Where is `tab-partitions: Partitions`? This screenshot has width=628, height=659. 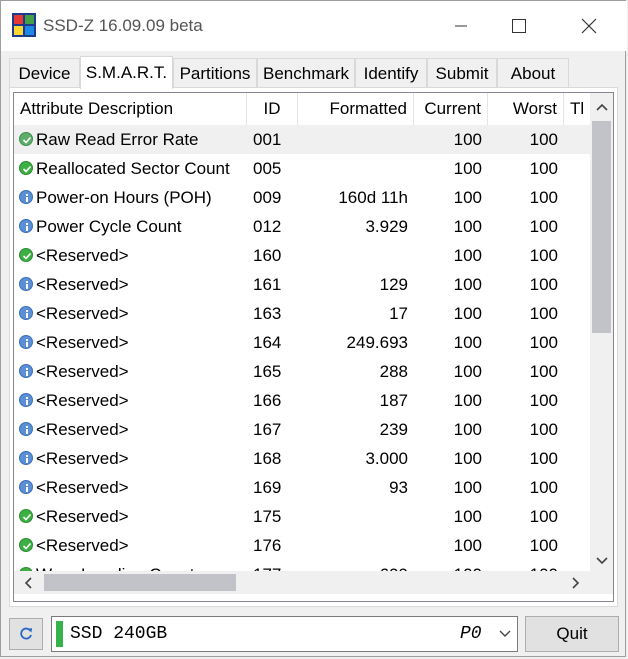 tab-partitions: Partitions is located at coordinates (215, 72).